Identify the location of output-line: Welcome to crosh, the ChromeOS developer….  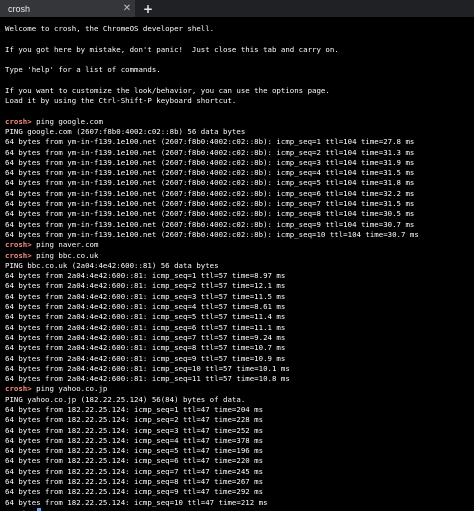
(239, 29).